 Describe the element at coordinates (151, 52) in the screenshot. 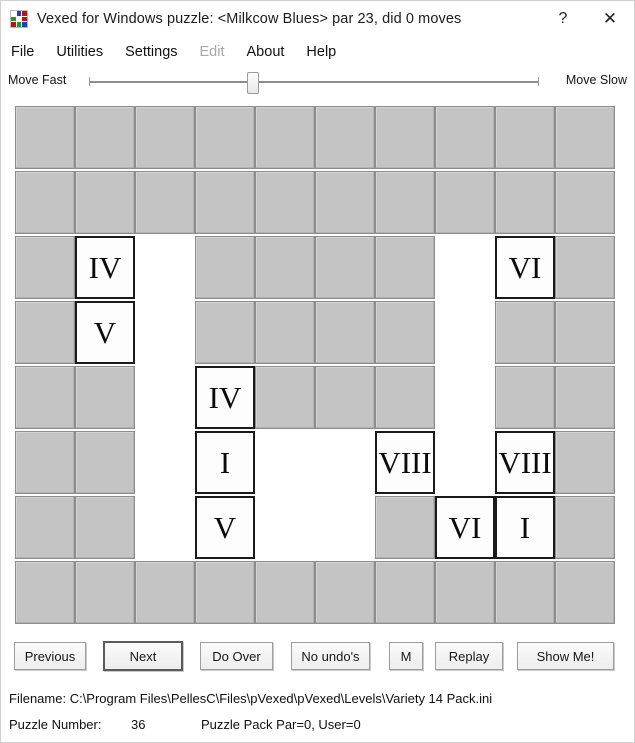

I see `menu-item-settings: Settings` at that location.